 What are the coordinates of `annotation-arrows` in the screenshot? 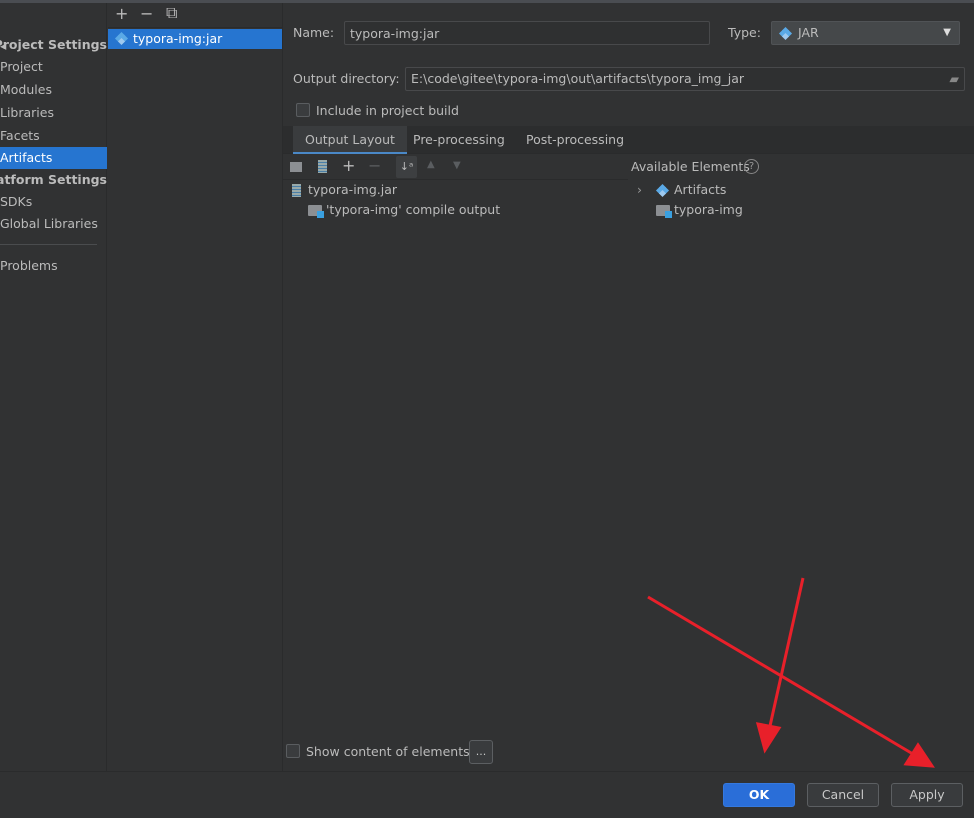 It's located at (791, 672).